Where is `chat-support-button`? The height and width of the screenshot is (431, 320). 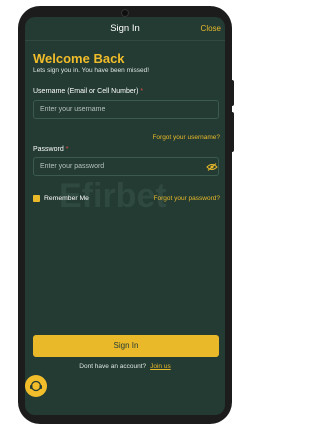 chat-support-button is located at coordinates (36, 386).